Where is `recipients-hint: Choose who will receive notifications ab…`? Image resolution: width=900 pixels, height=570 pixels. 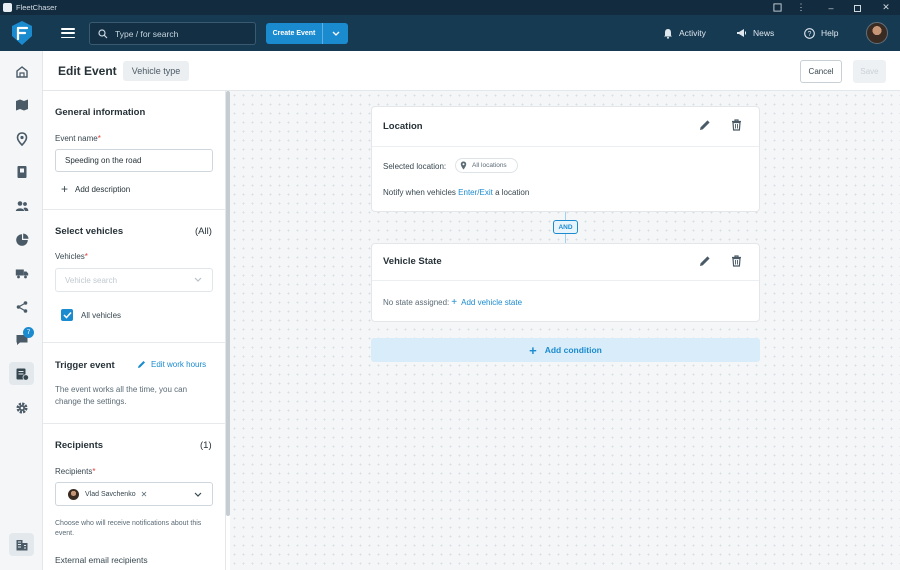 recipients-hint: Choose who will receive notifications ab… is located at coordinates (128, 528).